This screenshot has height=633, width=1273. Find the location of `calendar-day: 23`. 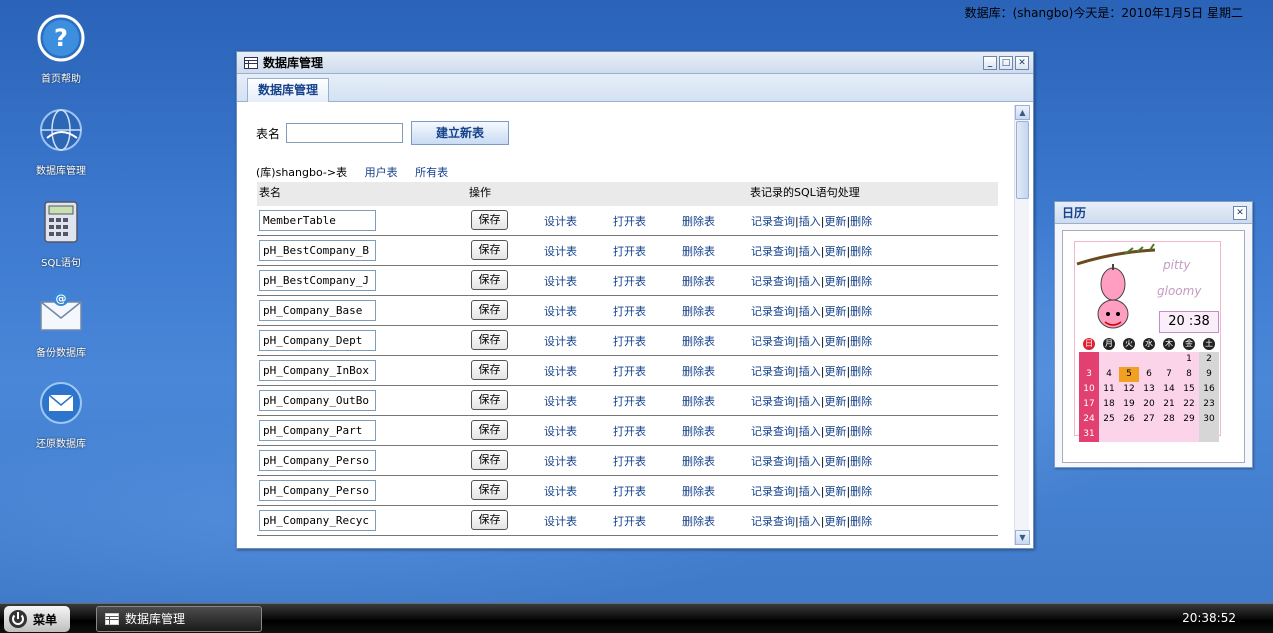

calendar-day: 23 is located at coordinates (1209, 404).